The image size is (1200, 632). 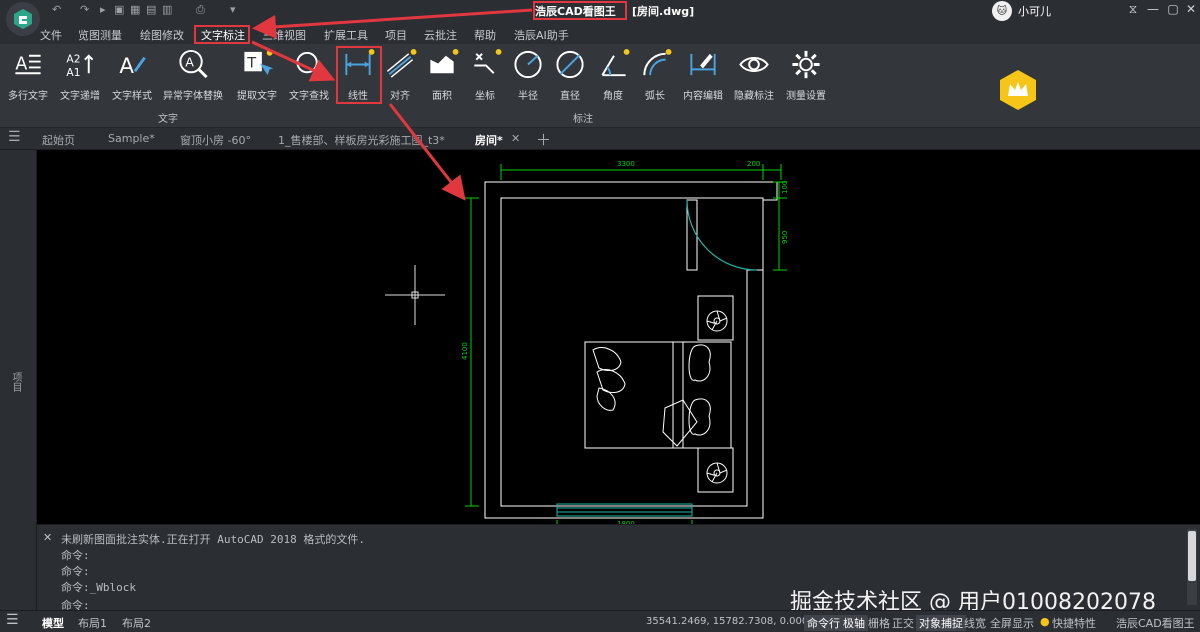 What do you see at coordinates (233, 9) in the screenshot?
I see `customize-dropdown-icon: ▾` at bounding box center [233, 9].